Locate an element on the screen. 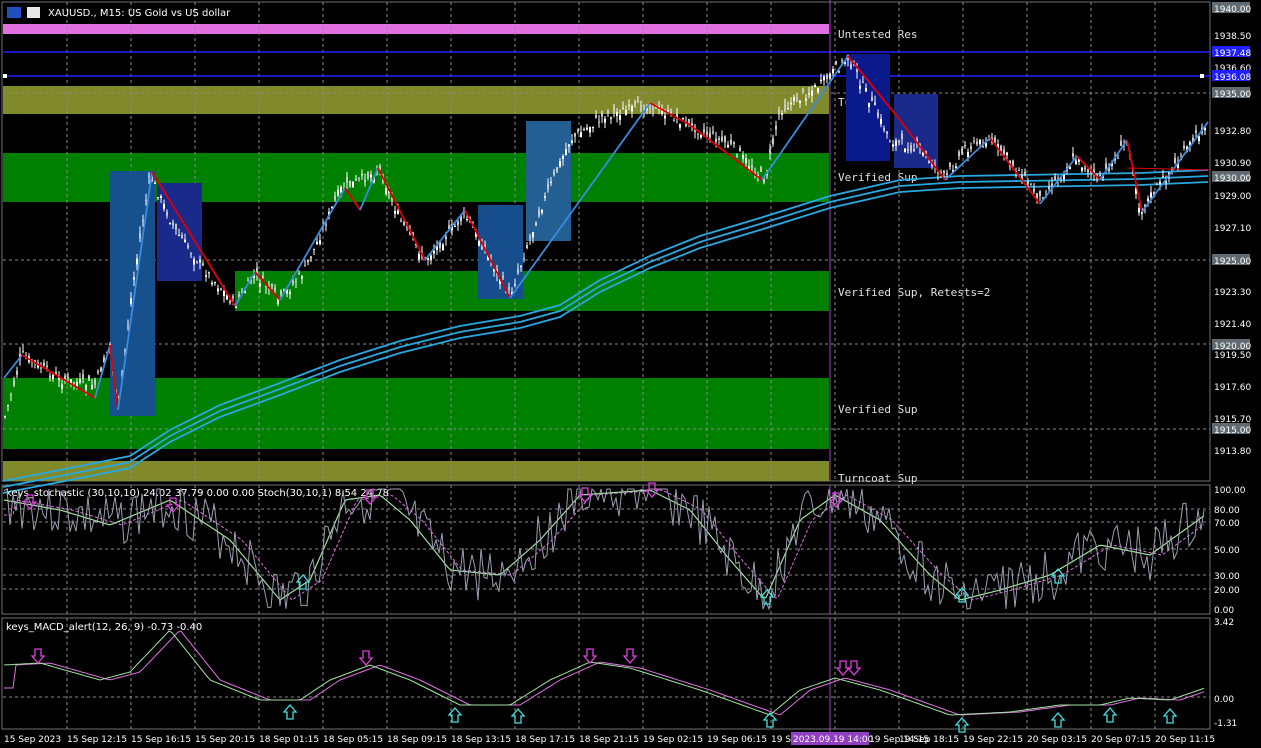  macd-level-label: 3.42 is located at coordinates (1224, 623).